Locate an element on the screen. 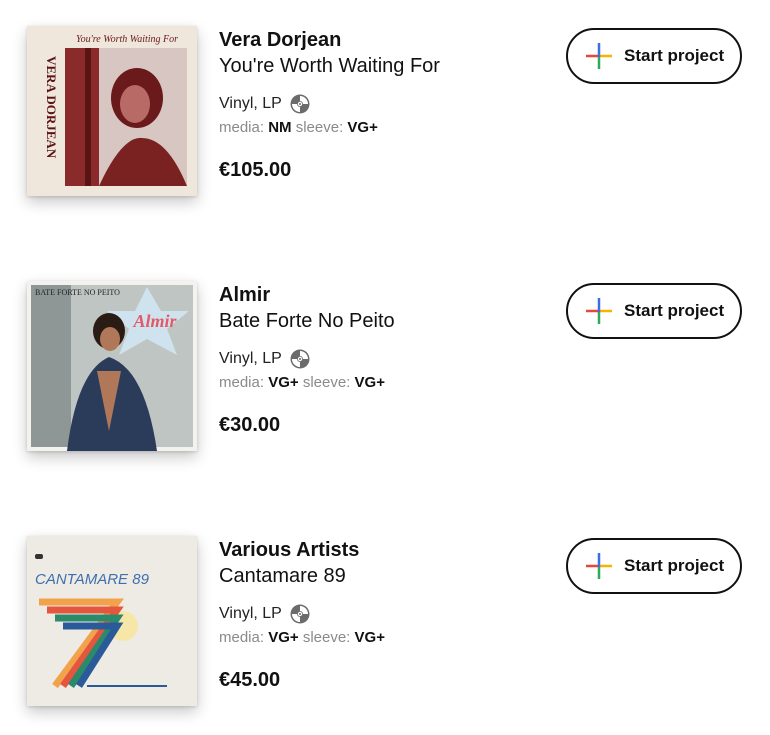 The height and width of the screenshot is (735, 770). record-title: Cantamare 89 is located at coordinates (384, 576).